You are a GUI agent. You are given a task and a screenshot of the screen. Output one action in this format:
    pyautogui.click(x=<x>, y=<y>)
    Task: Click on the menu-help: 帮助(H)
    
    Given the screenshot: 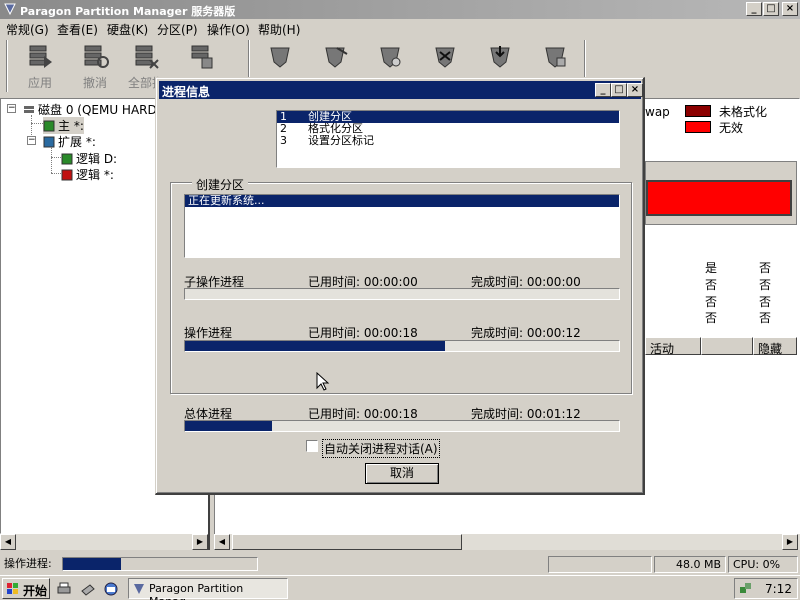 What is the action you would take?
    pyautogui.click(x=279, y=29)
    